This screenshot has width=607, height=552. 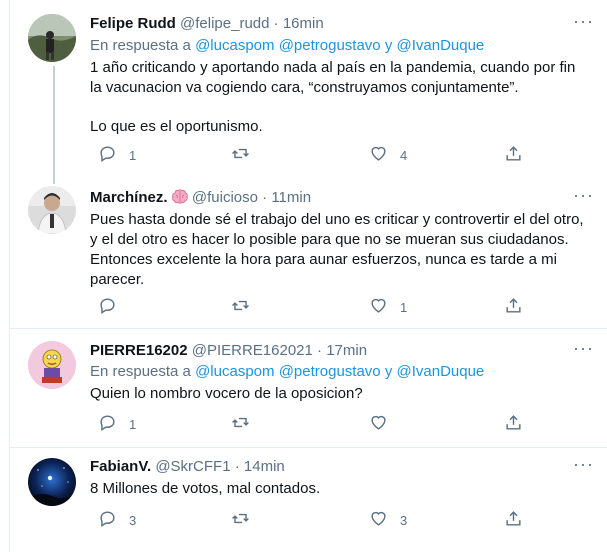 I want to click on like-count: 1, so click(x=404, y=307).